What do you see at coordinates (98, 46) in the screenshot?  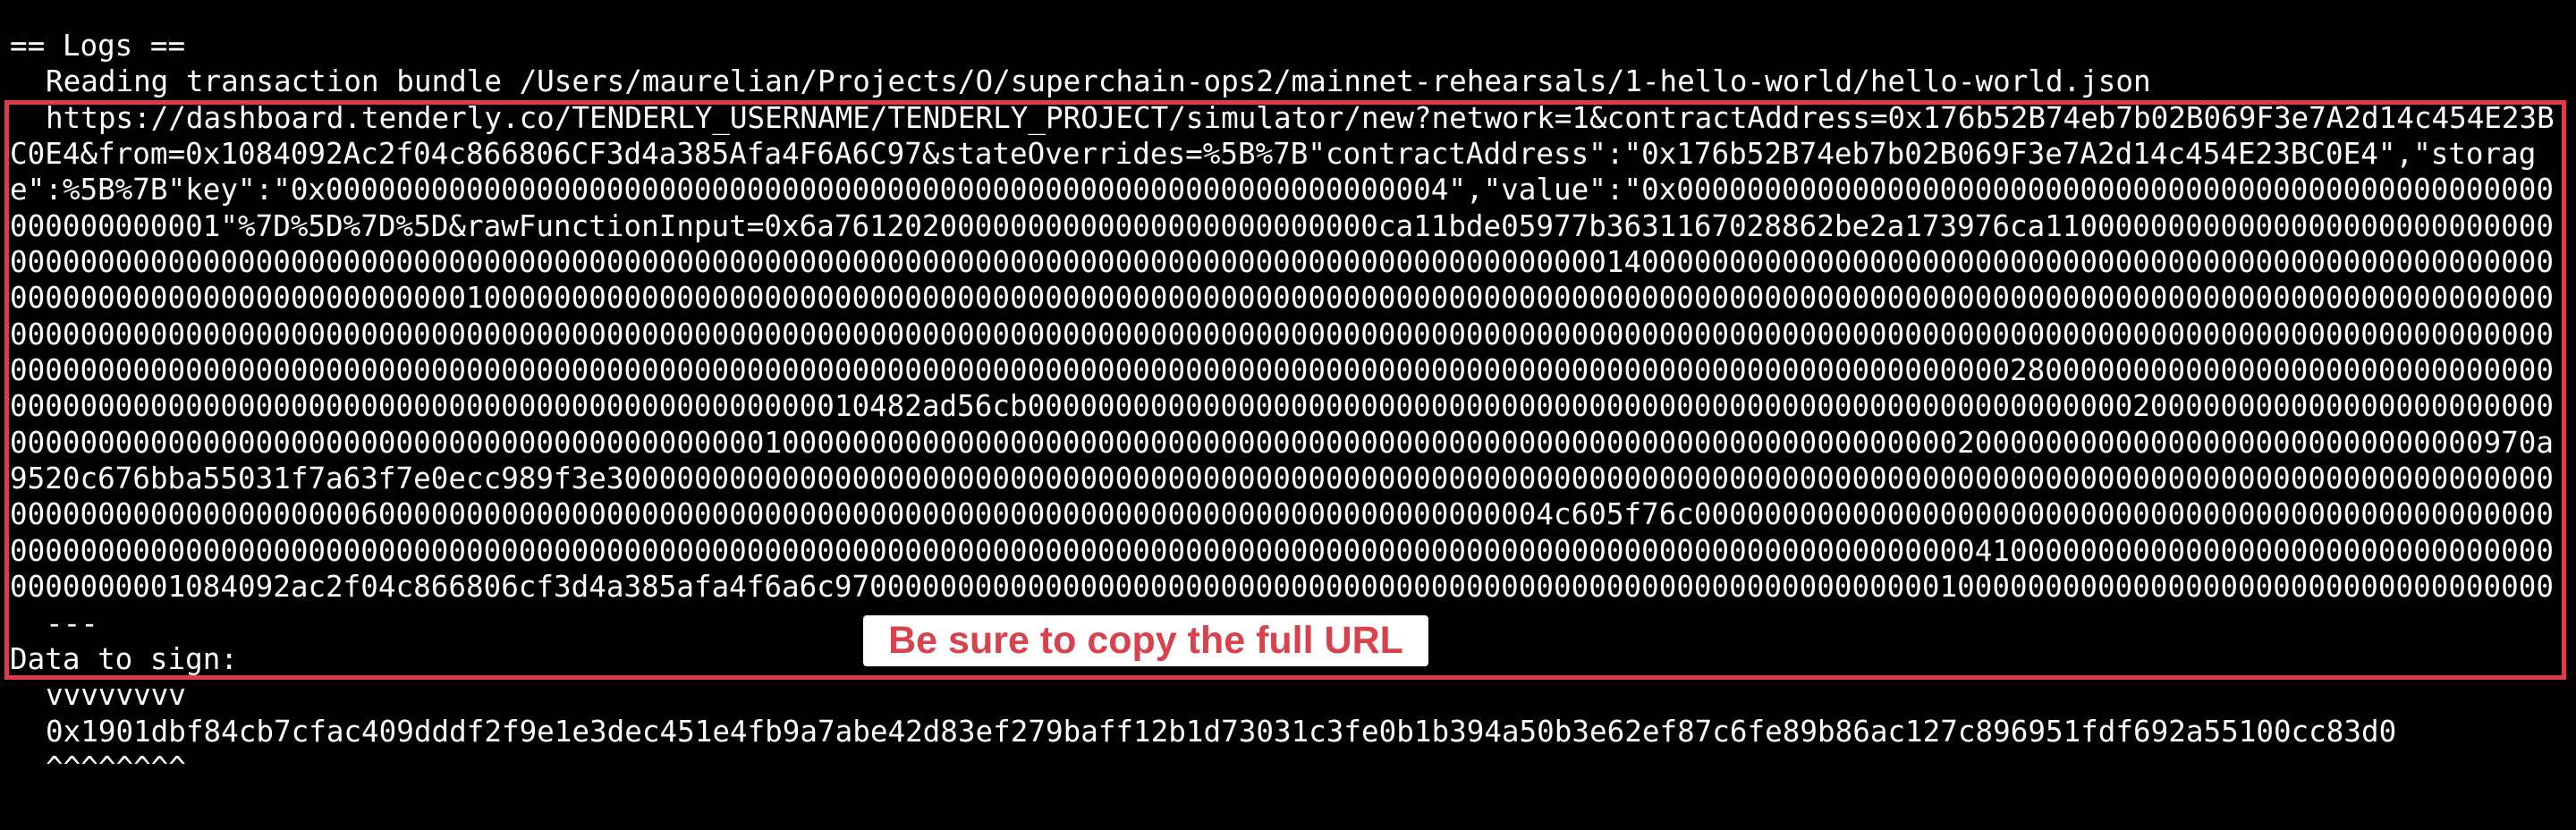 I see `logs-header: == Logs ==` at bounding box center [98, 46].